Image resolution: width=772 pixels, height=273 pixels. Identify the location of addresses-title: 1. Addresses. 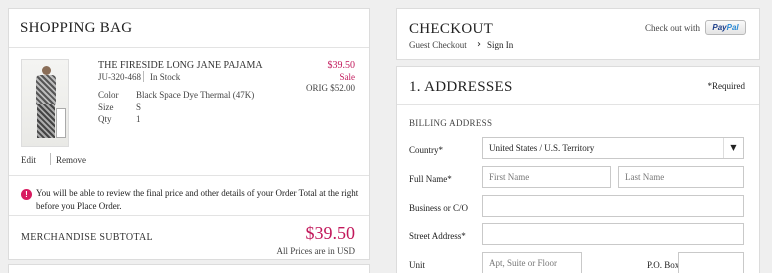
(461, 87).